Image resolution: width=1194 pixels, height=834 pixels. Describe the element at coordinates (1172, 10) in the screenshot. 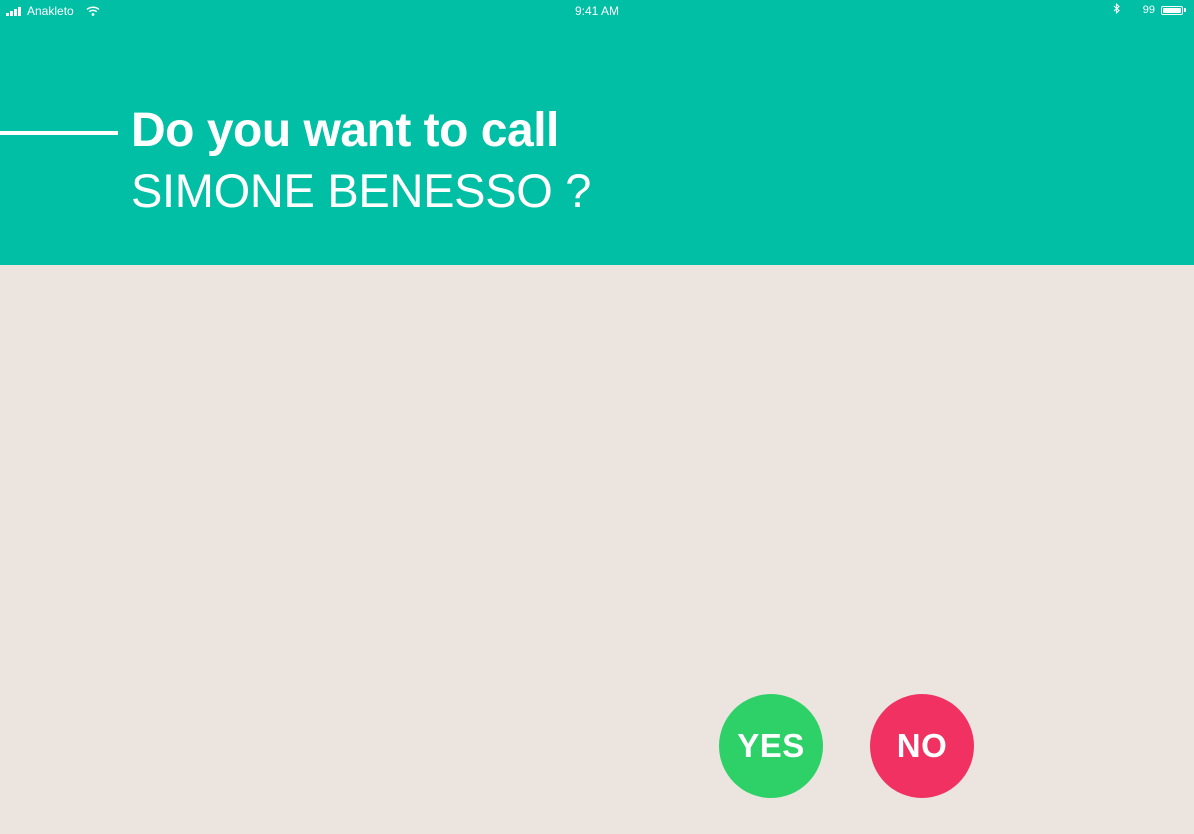

I see `battery-icon` at that location.